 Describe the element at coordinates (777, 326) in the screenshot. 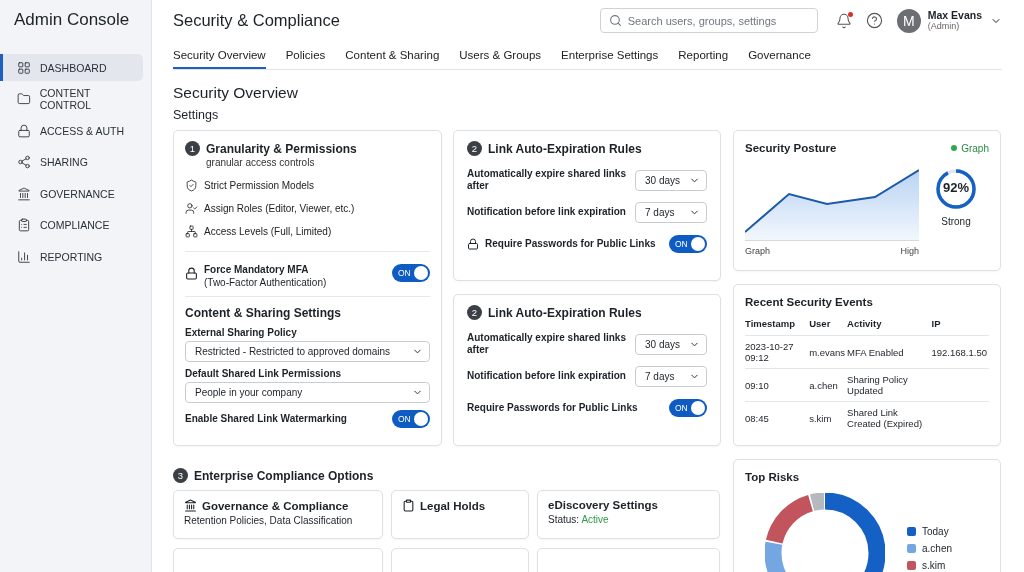

I see `column-header: Timestamp` at that location.